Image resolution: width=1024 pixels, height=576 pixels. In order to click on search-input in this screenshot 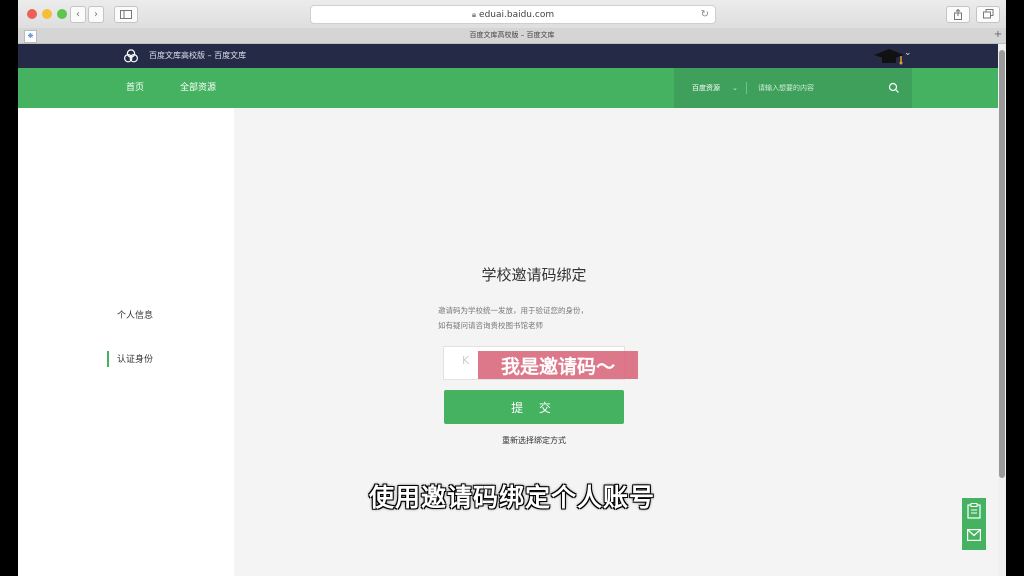, I will do `click(818, 88)`.